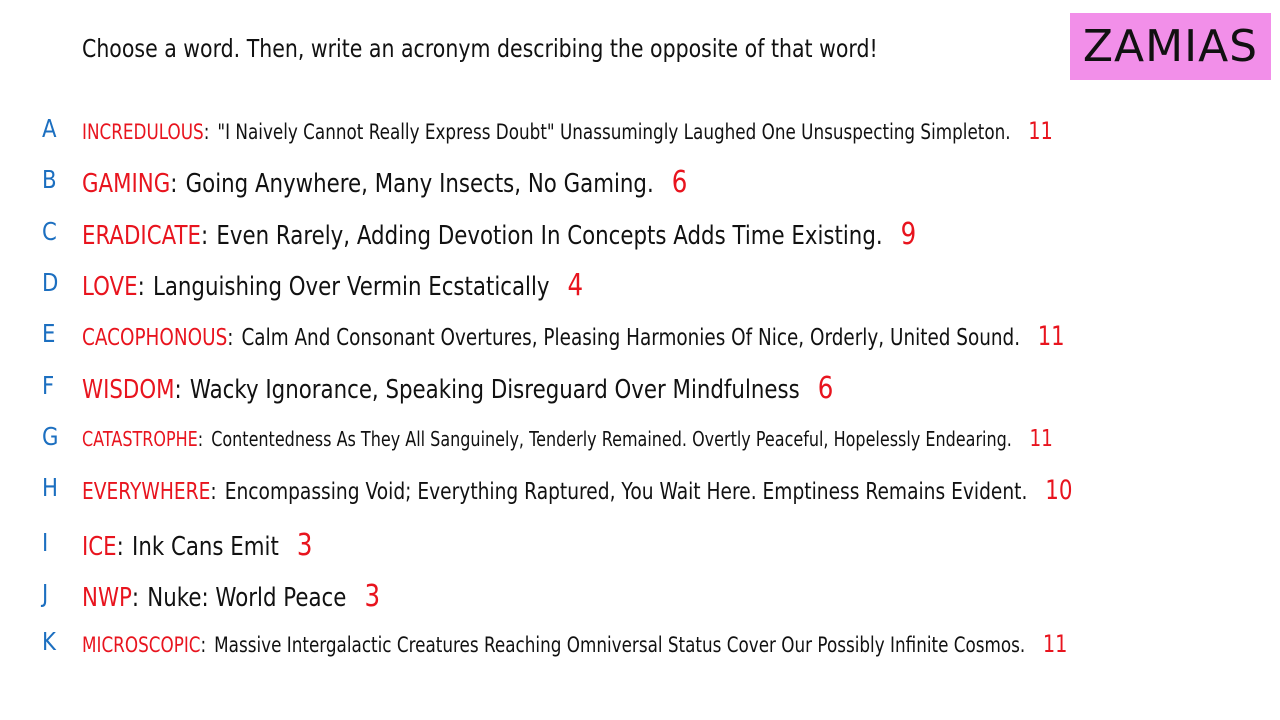 The width and height of the screenshot is (1280, 720). I want to click on item-letter: B, so click(49, 179).